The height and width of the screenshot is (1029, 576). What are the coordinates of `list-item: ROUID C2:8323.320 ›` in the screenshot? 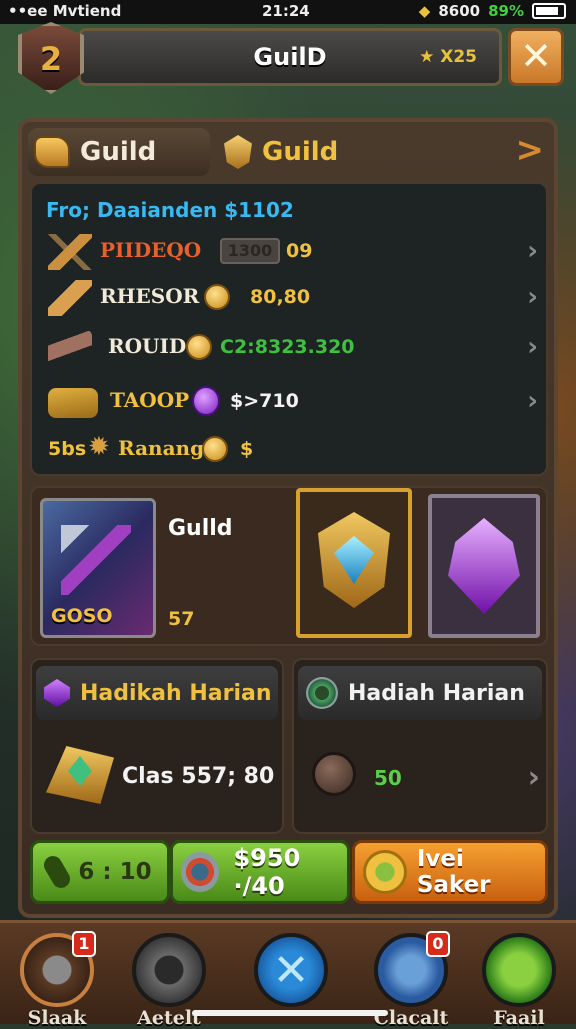 It's located at (293, 348).